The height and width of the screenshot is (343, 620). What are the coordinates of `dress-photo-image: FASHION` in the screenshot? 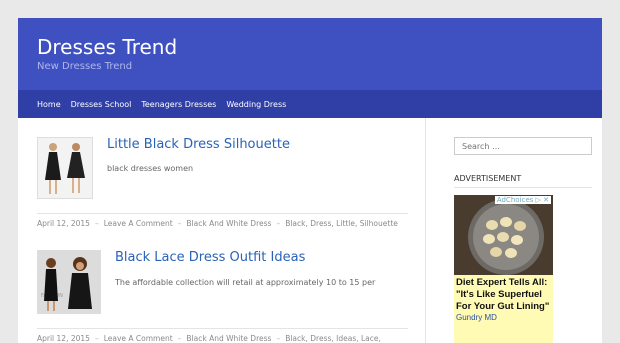 It's located at (69, 282).